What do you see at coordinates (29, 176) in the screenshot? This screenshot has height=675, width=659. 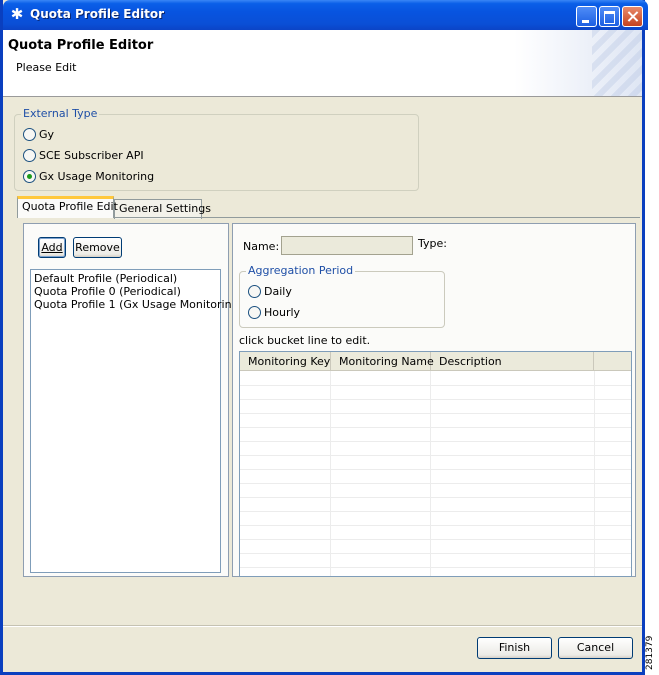 I see `radio-gx-circle` at bounding box center [29, 176].